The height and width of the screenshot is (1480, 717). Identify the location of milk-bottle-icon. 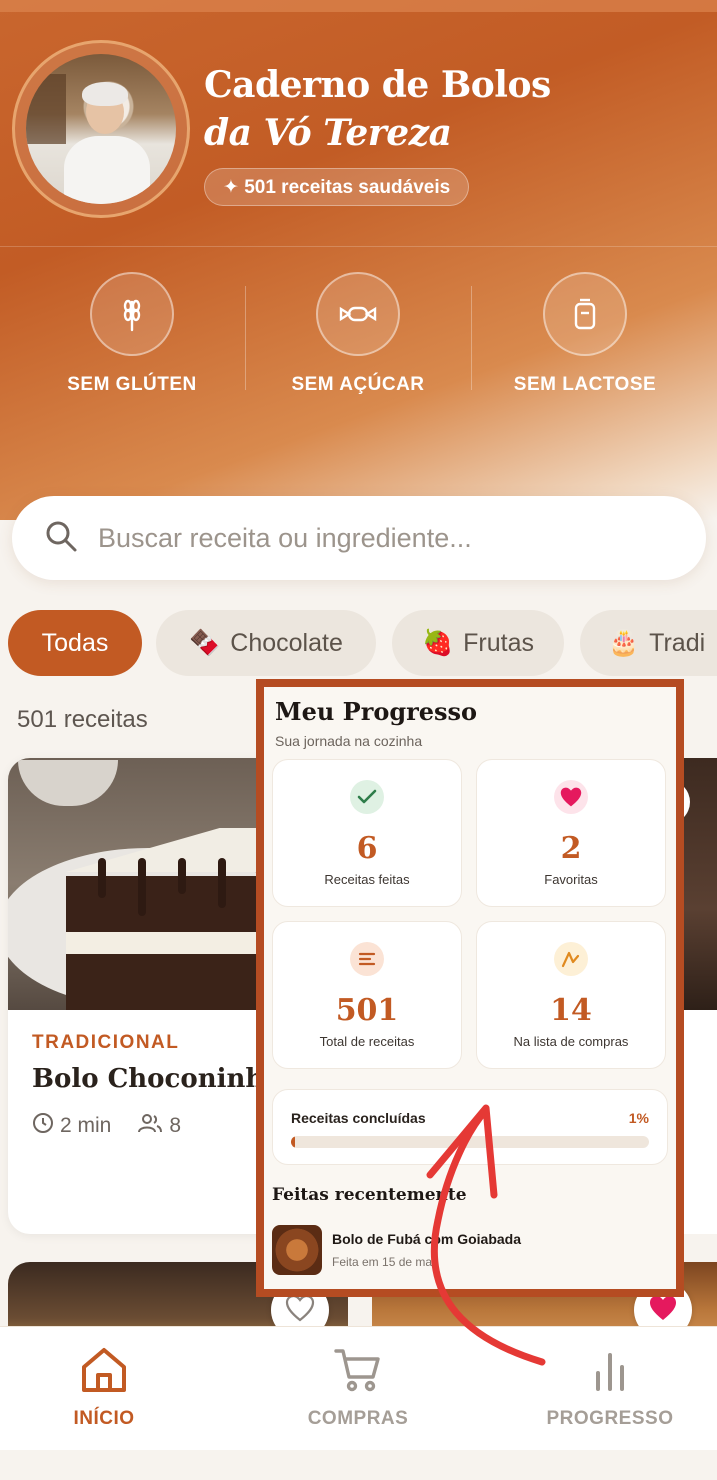
(585, 314).